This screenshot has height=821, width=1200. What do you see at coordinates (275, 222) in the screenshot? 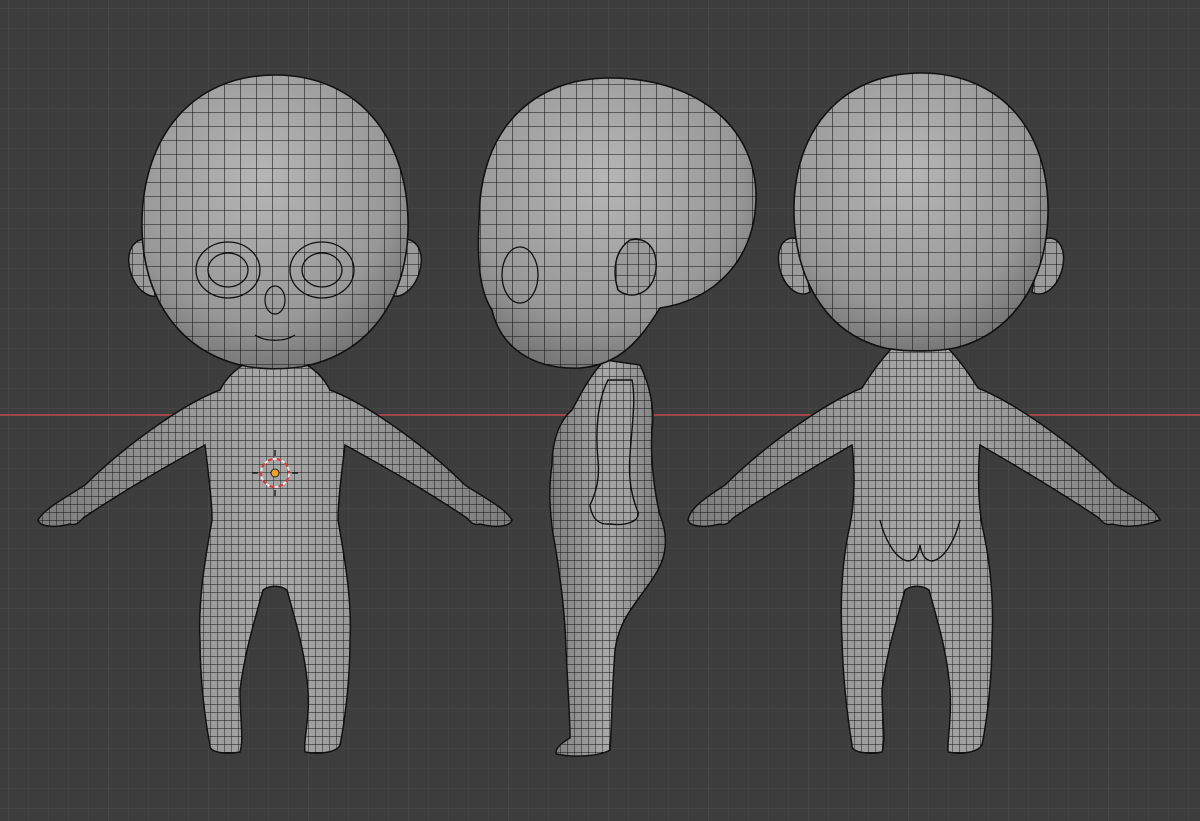
I see `front-head` at bounding box center [275, 222].